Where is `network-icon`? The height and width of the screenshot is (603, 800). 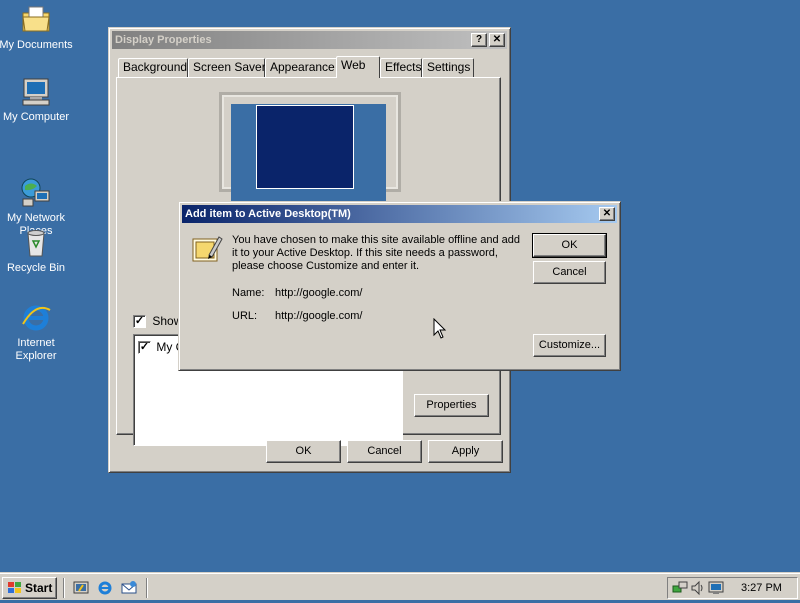
network-icon is located at coordinates (36, 185).